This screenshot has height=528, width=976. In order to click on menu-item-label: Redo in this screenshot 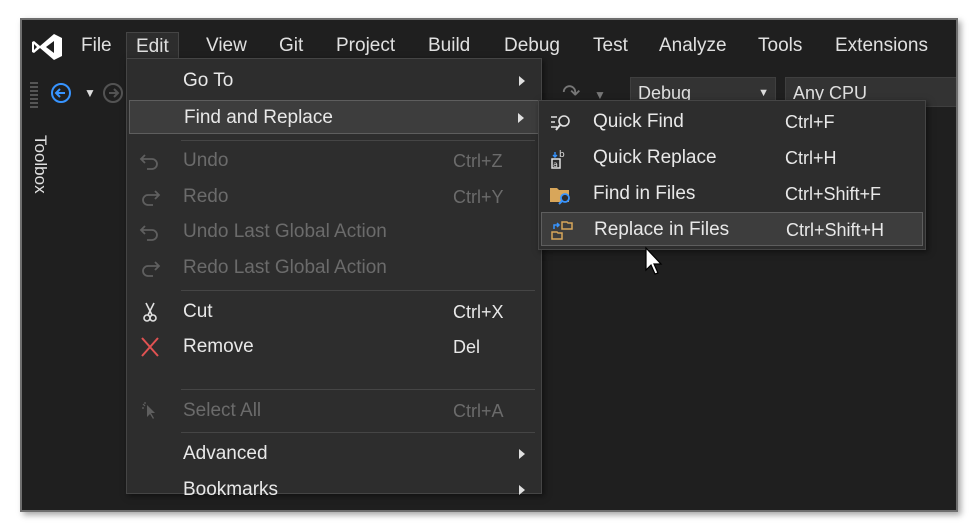, I will do `click(206, 196)`.